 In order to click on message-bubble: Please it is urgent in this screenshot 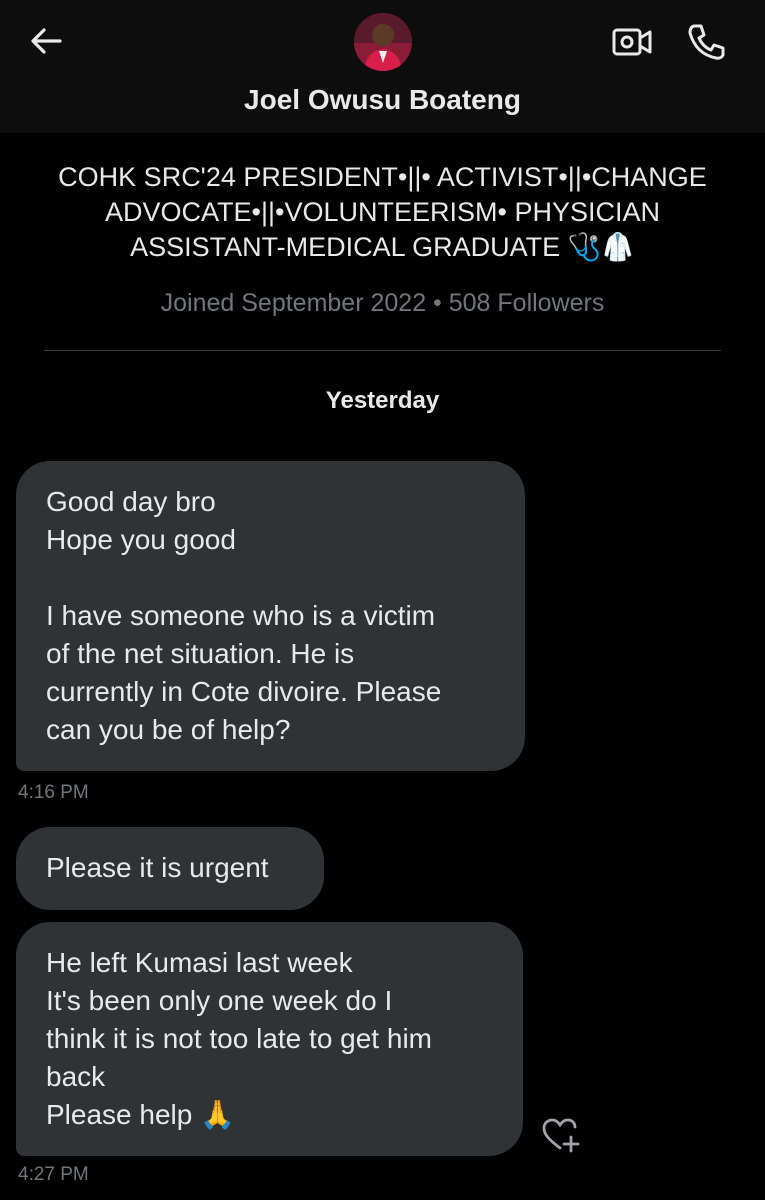, I will do `click(170, 868)`.